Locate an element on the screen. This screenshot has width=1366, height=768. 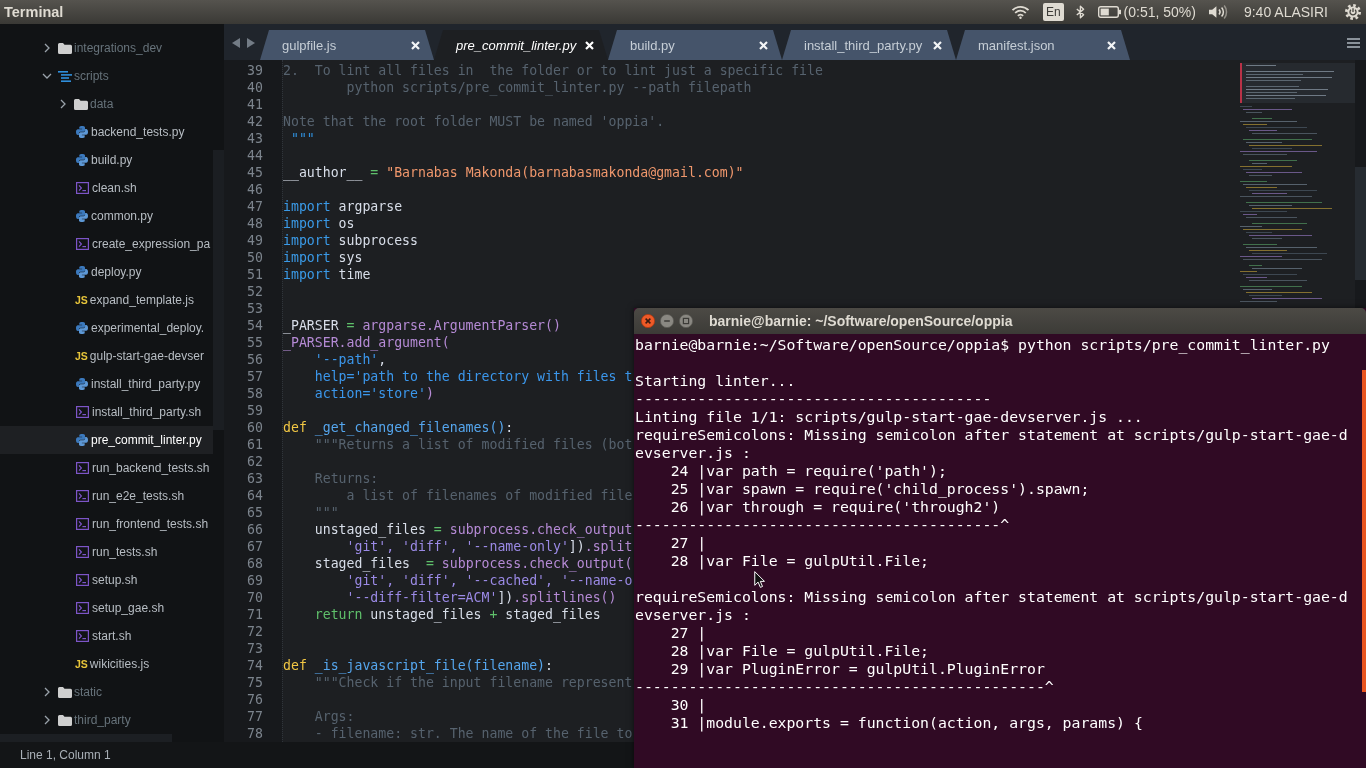
file-item: setup.sh is located at coordinates (106, 580).